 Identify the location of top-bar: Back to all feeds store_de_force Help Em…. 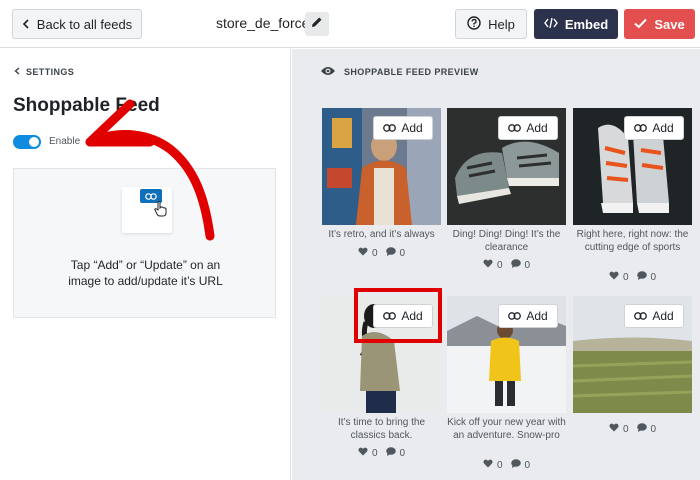
(350, 24).